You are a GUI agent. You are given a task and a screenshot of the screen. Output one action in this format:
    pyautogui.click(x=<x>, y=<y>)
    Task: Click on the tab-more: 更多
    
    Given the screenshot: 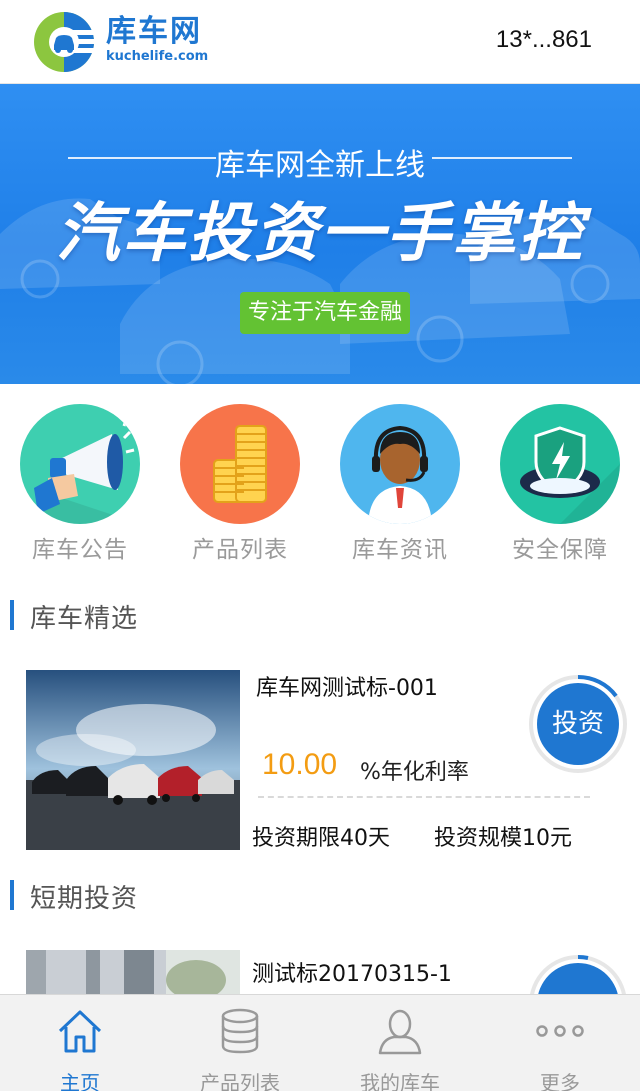 What is the action you would take?
    pyautogui.click(x=560, y=1043)
    